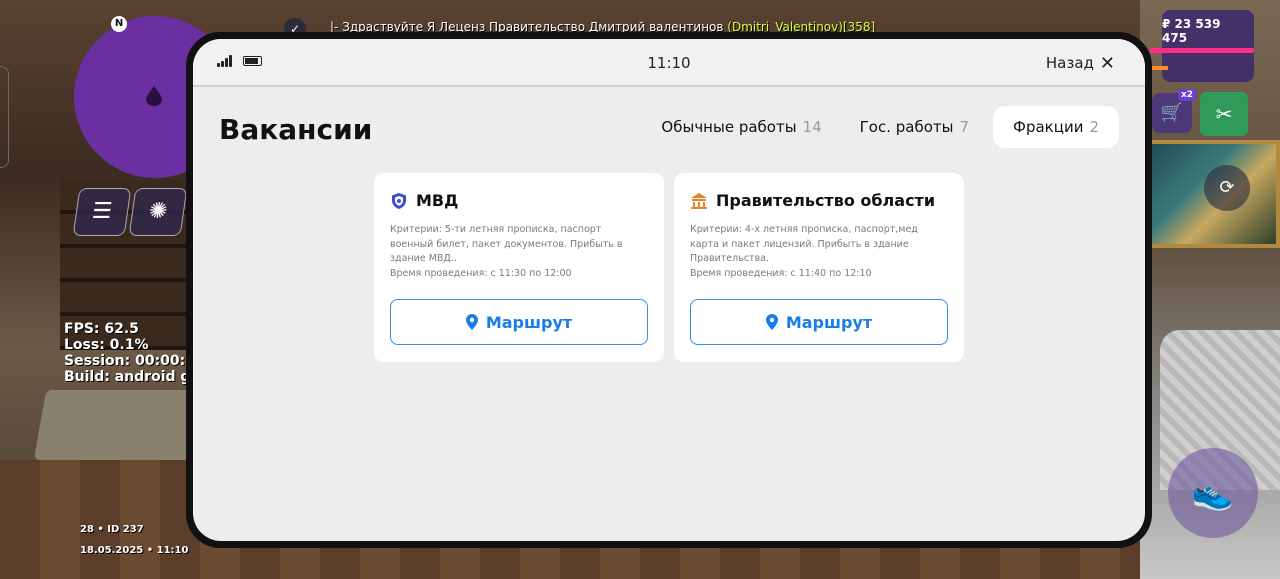  I want to click on tab-count: 7, so click(964, 127).